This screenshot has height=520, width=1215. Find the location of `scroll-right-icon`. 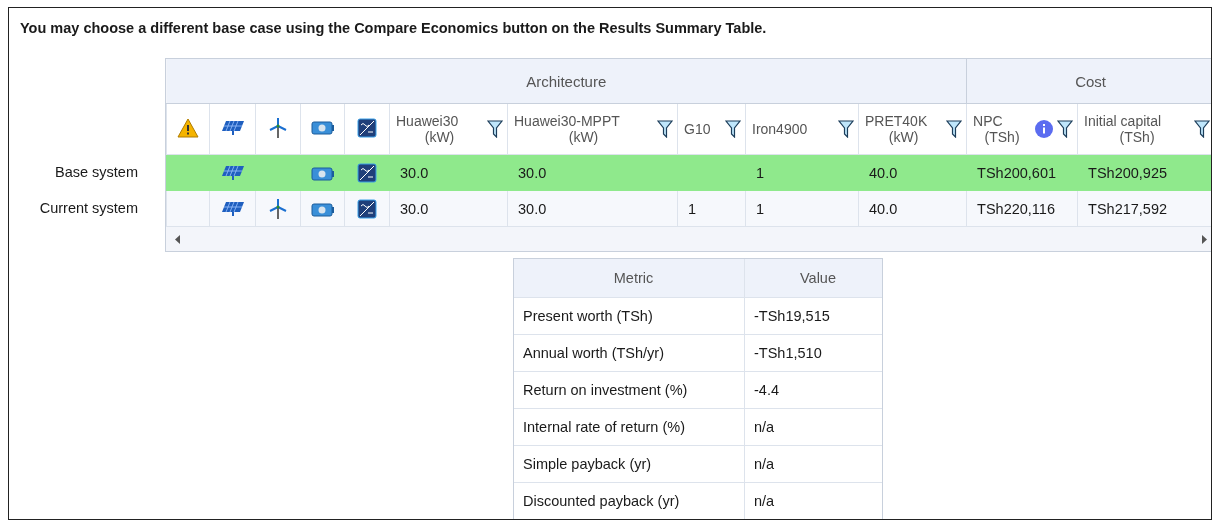

scroll-right-icon is located at coordinates (1203, 239).